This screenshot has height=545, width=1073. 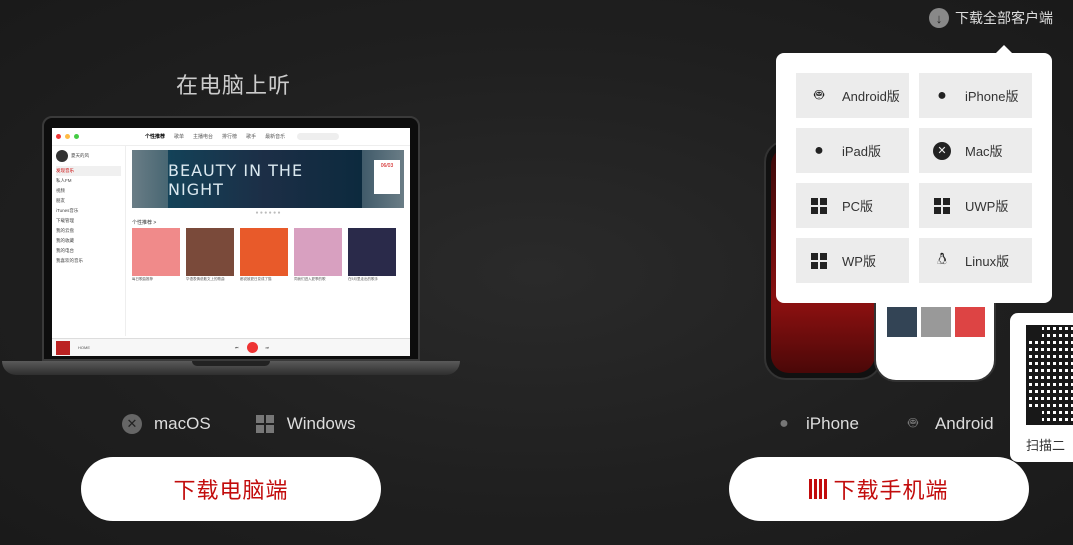 What do you see at coordinates (205, 279) in the screenshot?
I see `cover-caption: 华语表情说散文上的歌曲` at bounding box center [205, 279].